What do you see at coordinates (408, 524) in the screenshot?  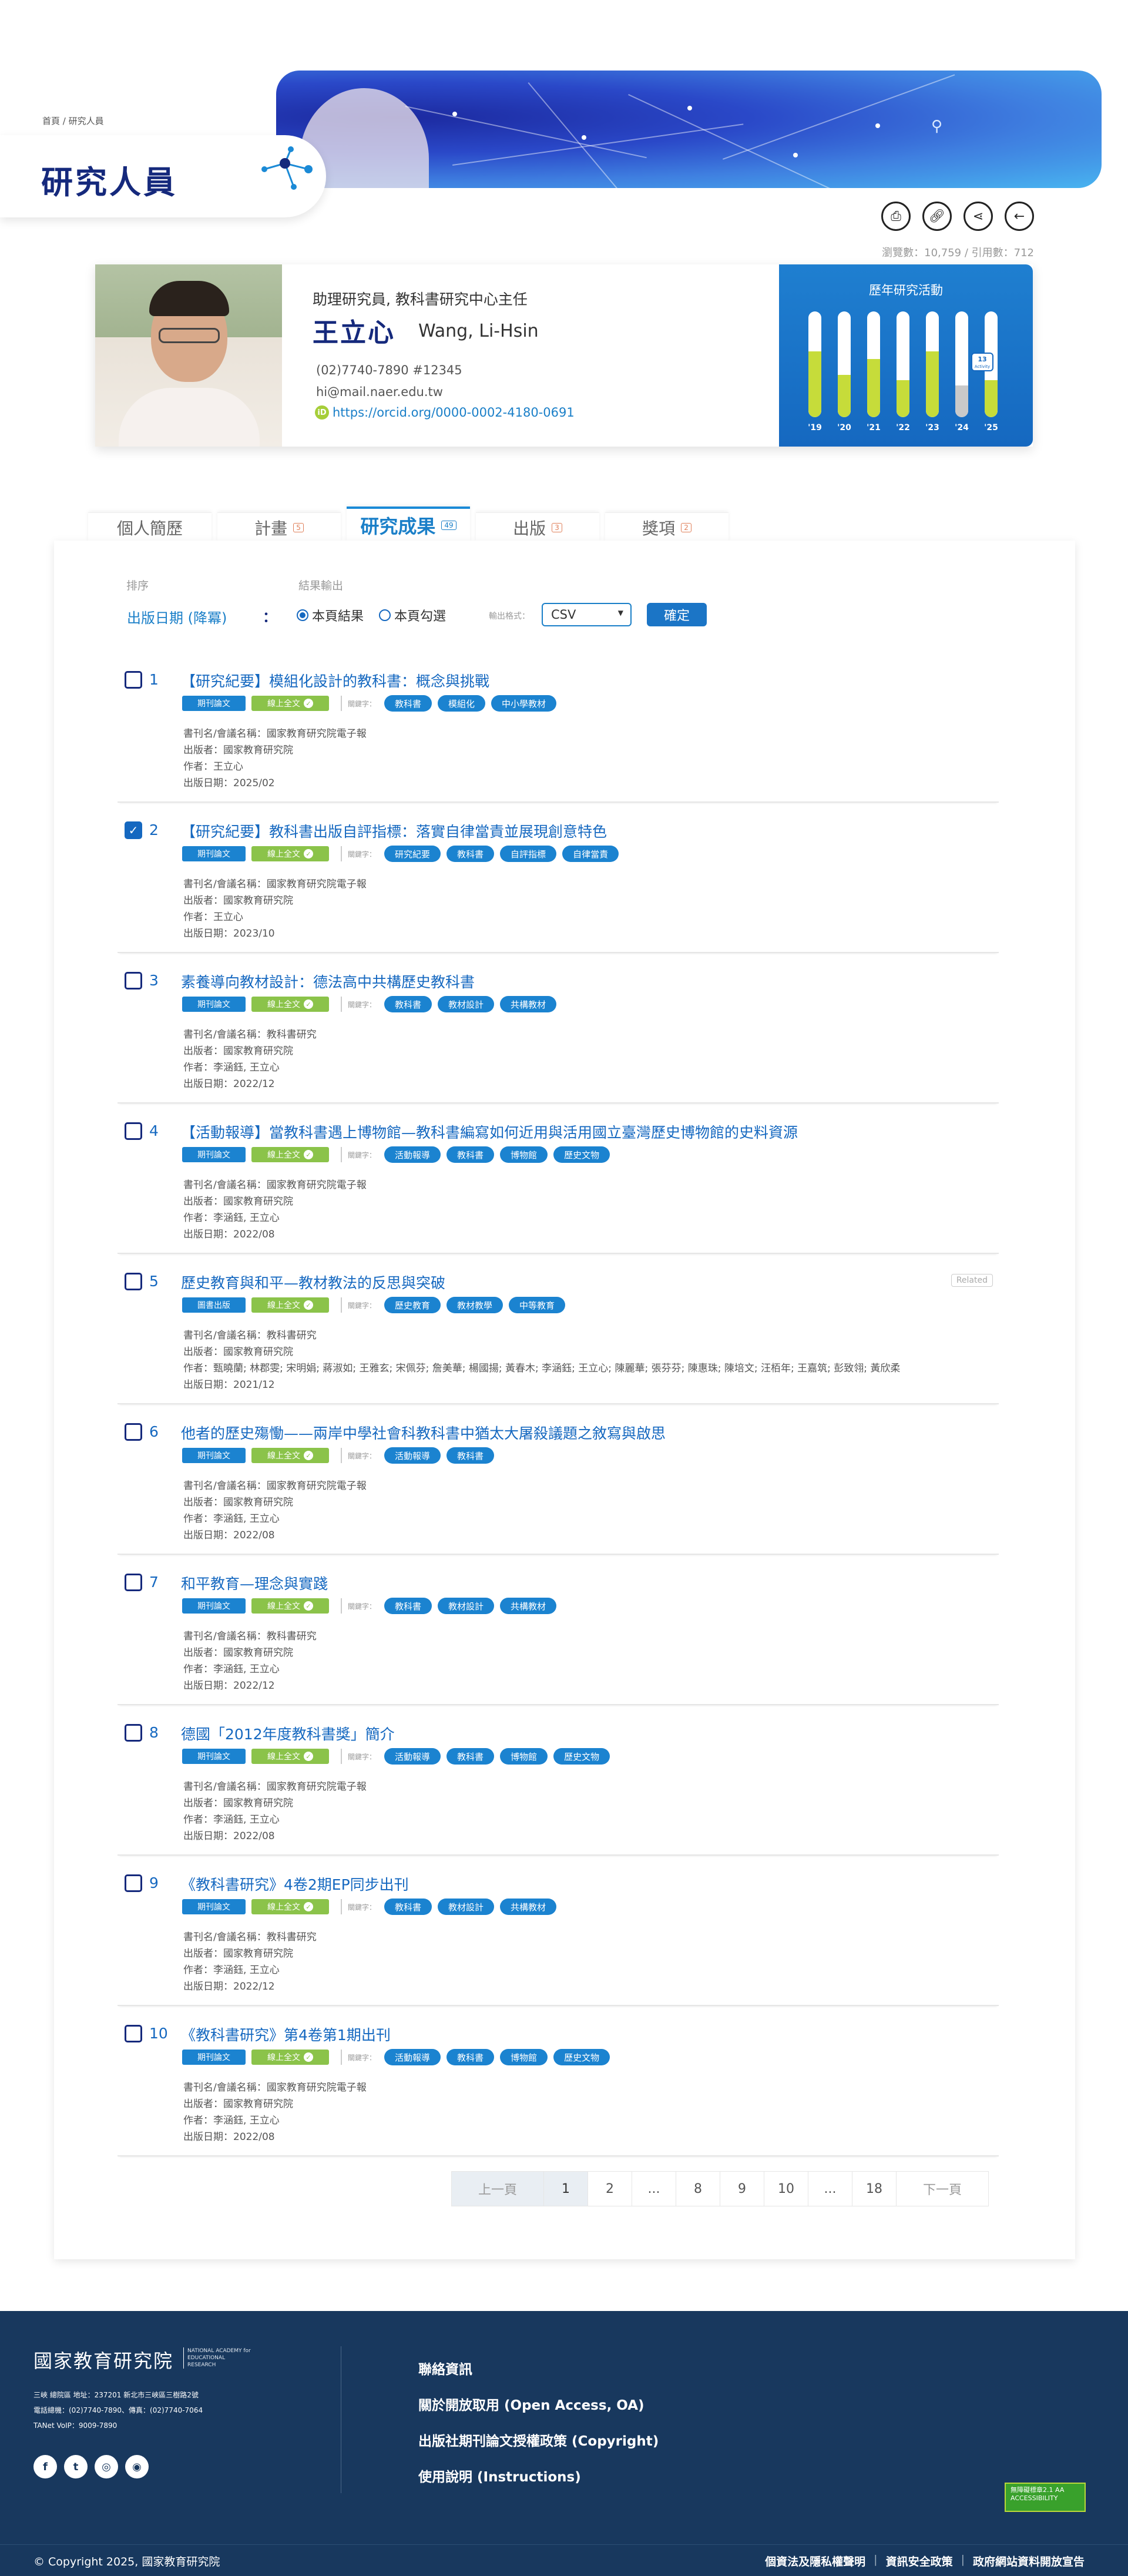 I see `tab-2: 研究成果 49` at bounding box center [408, 524].